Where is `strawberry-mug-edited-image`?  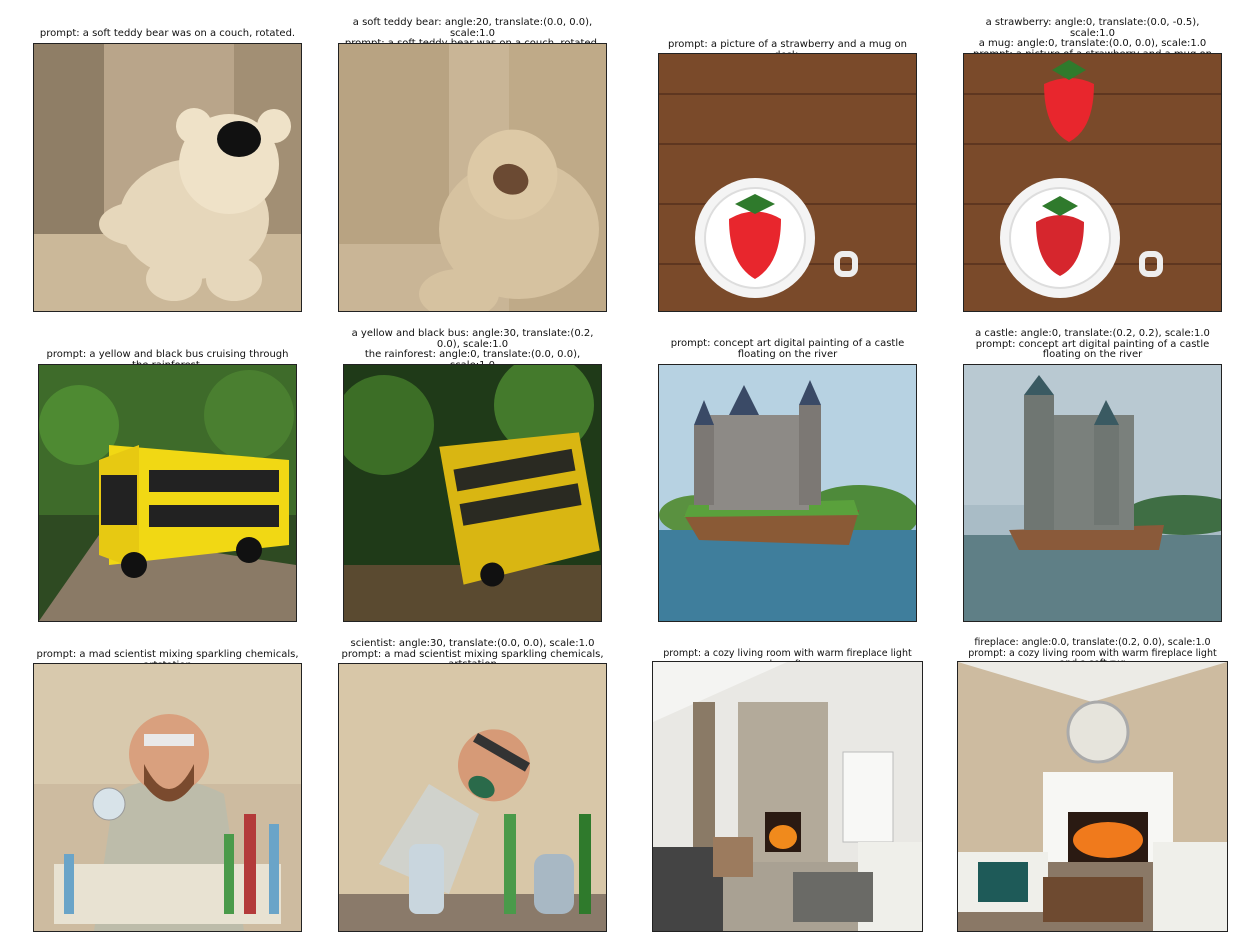
strawberry-mug-edited-image is located at coordinates (1092, 182).